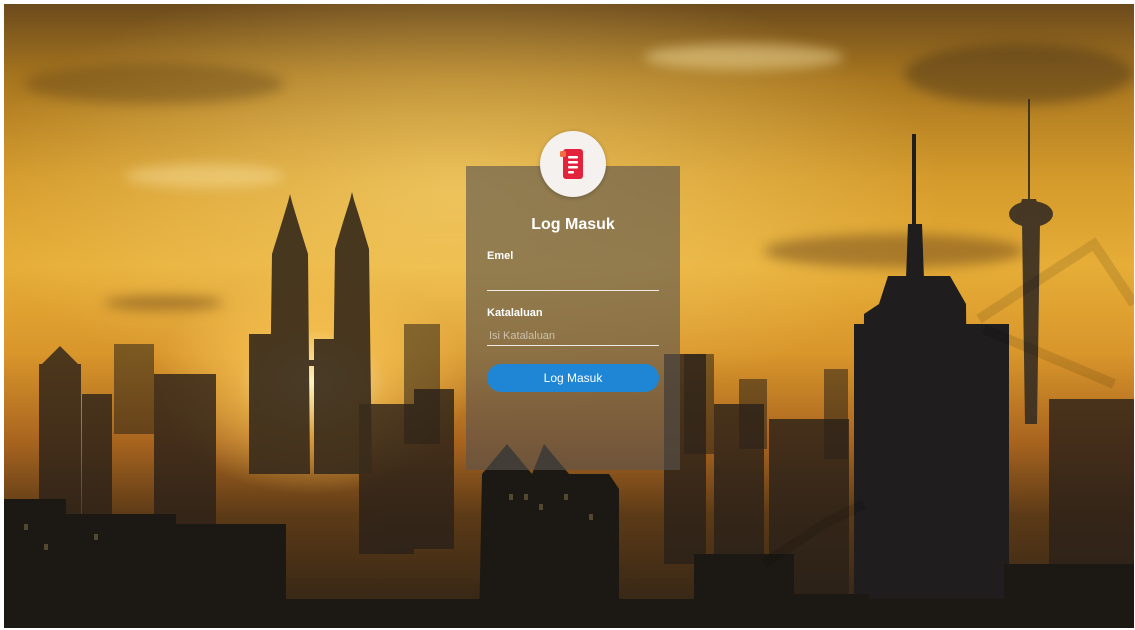 This screenshot has height=630, width=1135. What do you see at coordinates (573, 224) in the screenshot?
I see `login-title: Log Masuk` at bounding box center [573, 224].